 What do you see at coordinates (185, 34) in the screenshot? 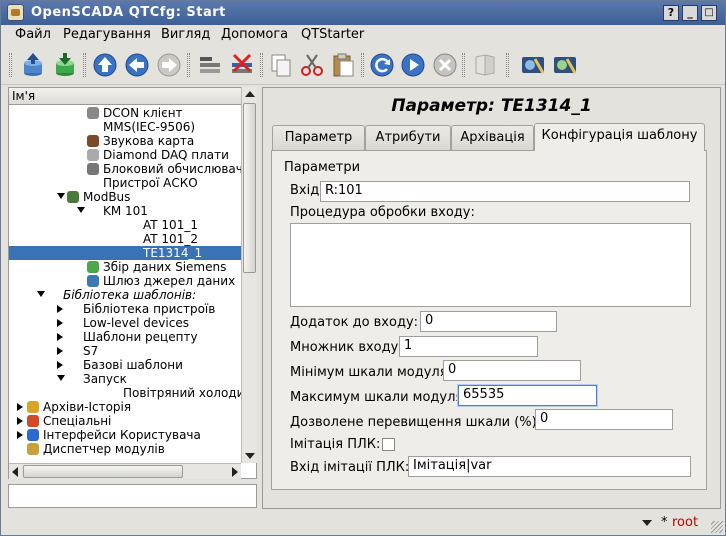
I see `menu-view: Вигляд` at bounding box center [185, 34].